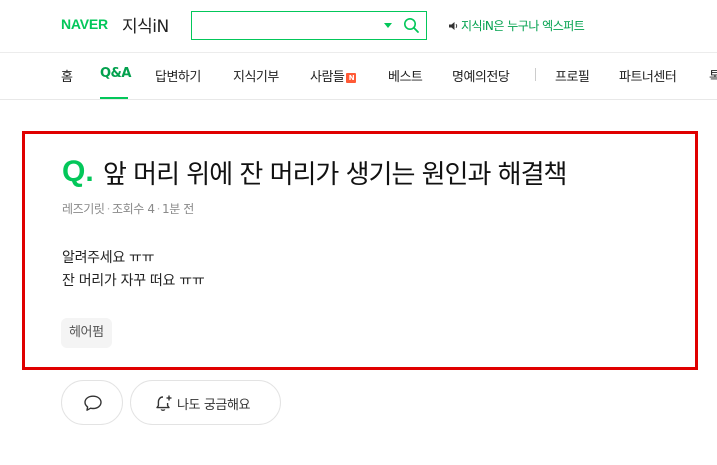 The height and width of the screenshot is (465, 717). What do you see at coordinates (133, 209) in the screenshot?
I see `view-count: 조회수 4` at bounding box center [133, 209].